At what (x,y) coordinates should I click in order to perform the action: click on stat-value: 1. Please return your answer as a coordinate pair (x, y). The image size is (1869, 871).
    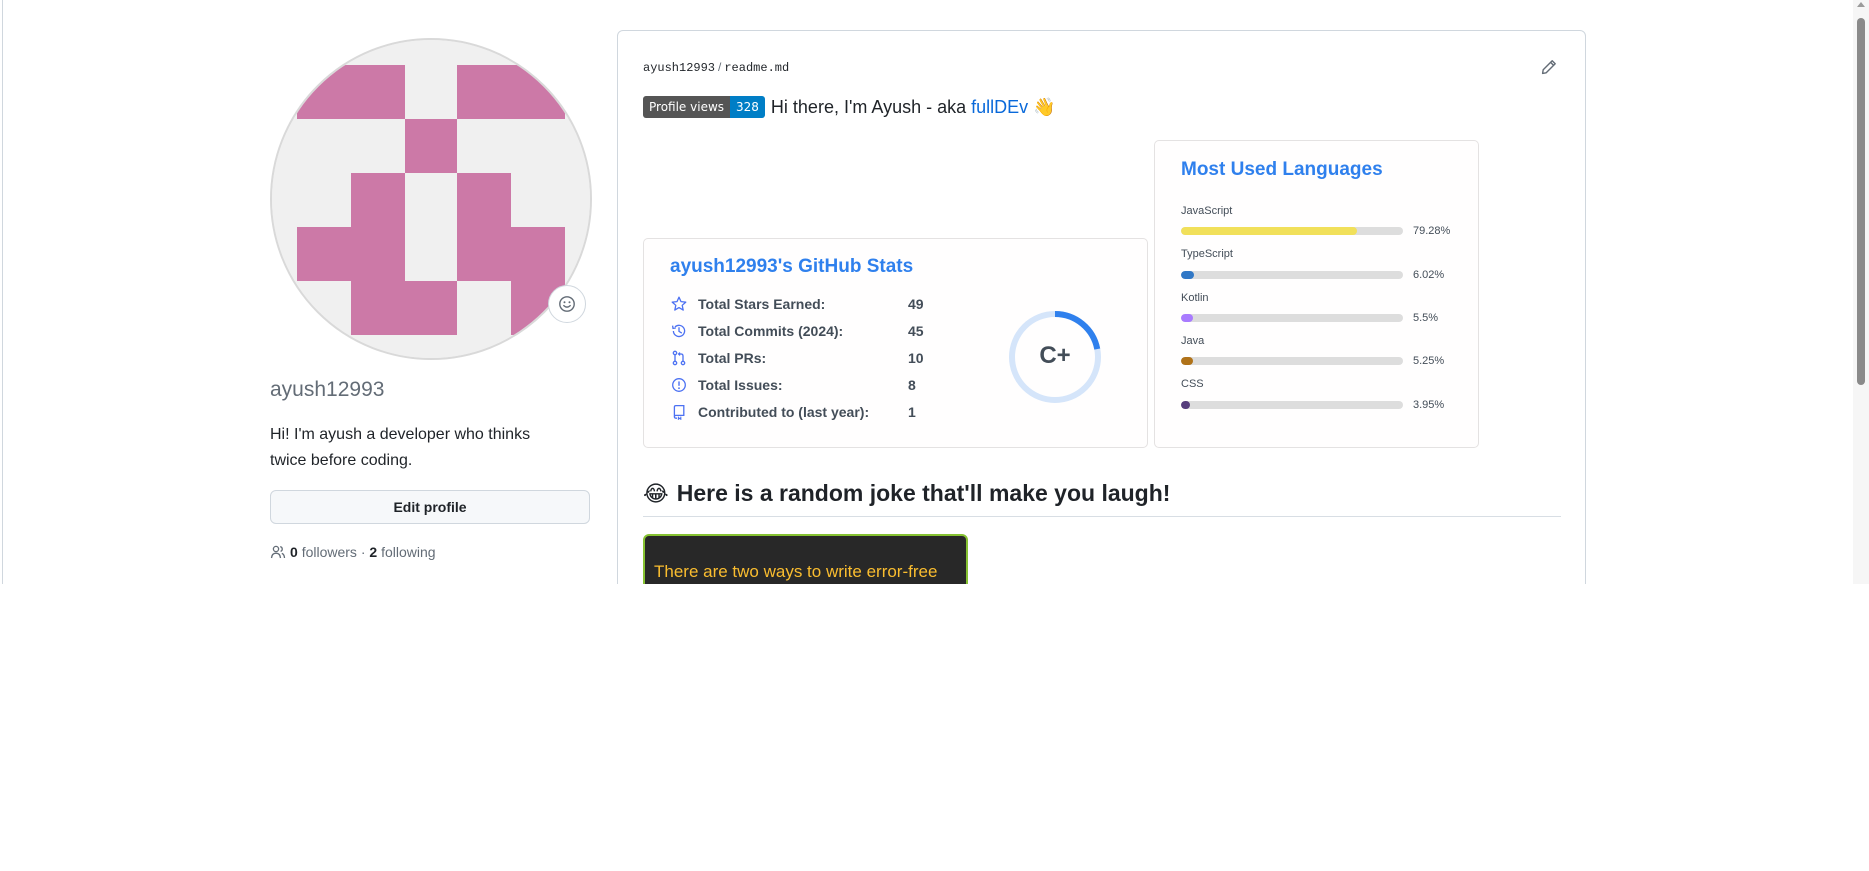
    Looking at the image, I should click on (912, 412).